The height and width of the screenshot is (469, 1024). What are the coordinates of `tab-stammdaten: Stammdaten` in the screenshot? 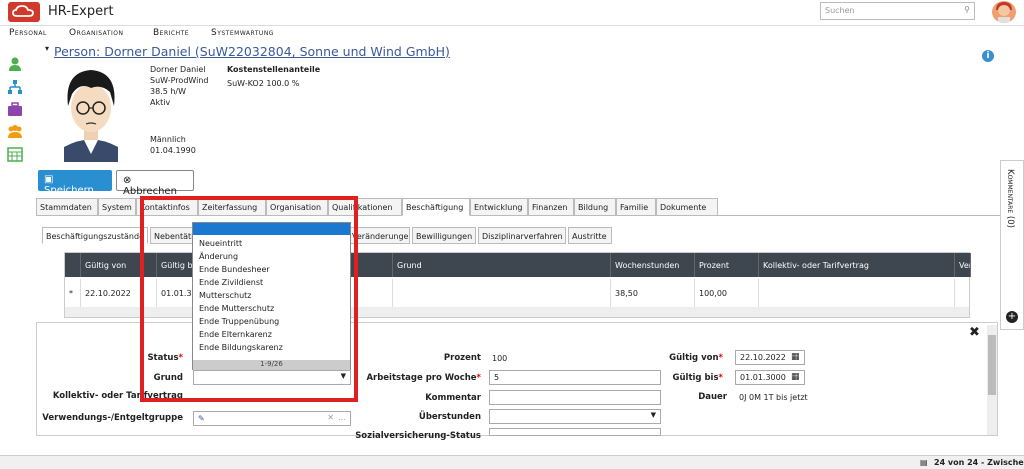 It's located at (67, 207).